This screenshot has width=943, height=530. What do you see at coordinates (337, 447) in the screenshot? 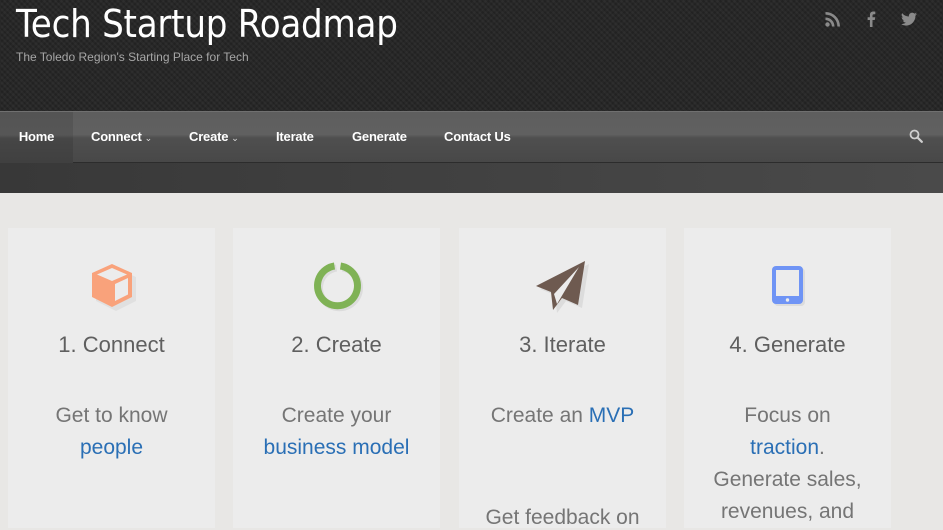
I see `business-model-link: business model` at bounding box center [337, 447].